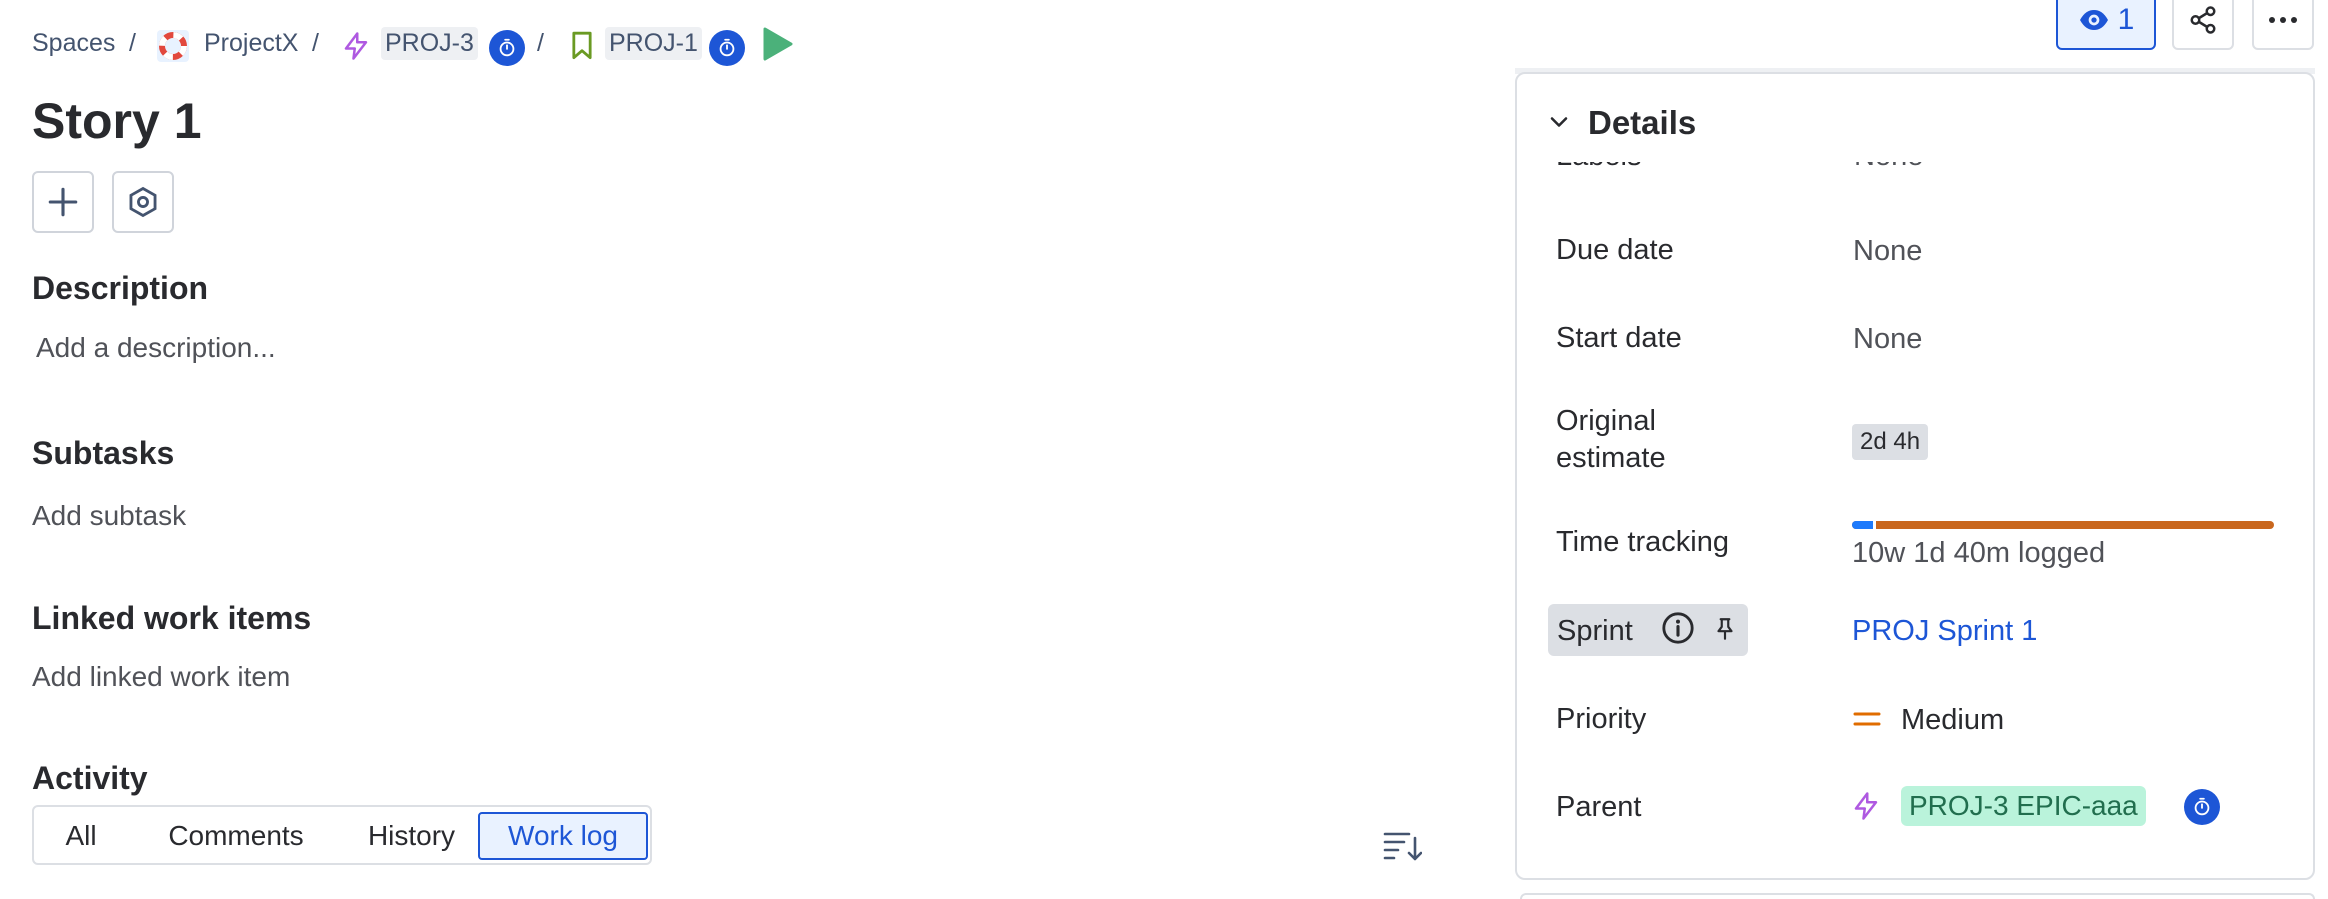  Describe the element at coordinates (120, 288) in the screenshot. I see `description-heading: Description` at that location.